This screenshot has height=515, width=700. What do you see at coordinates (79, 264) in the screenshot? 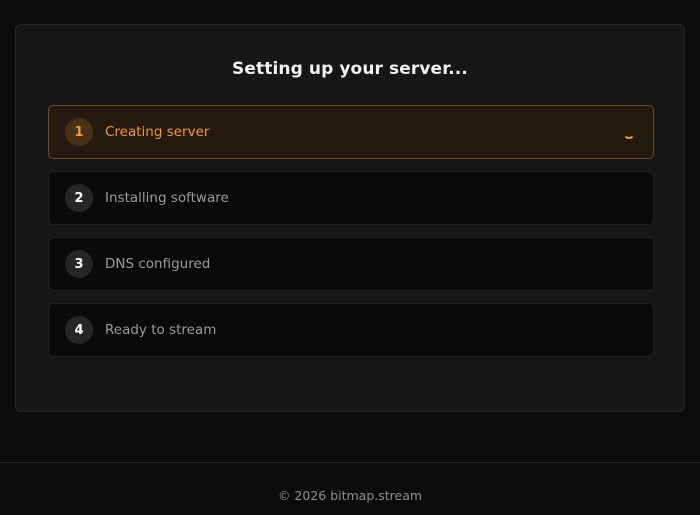
I see `step-number-badge: 3` at bounding box center [79, 264].